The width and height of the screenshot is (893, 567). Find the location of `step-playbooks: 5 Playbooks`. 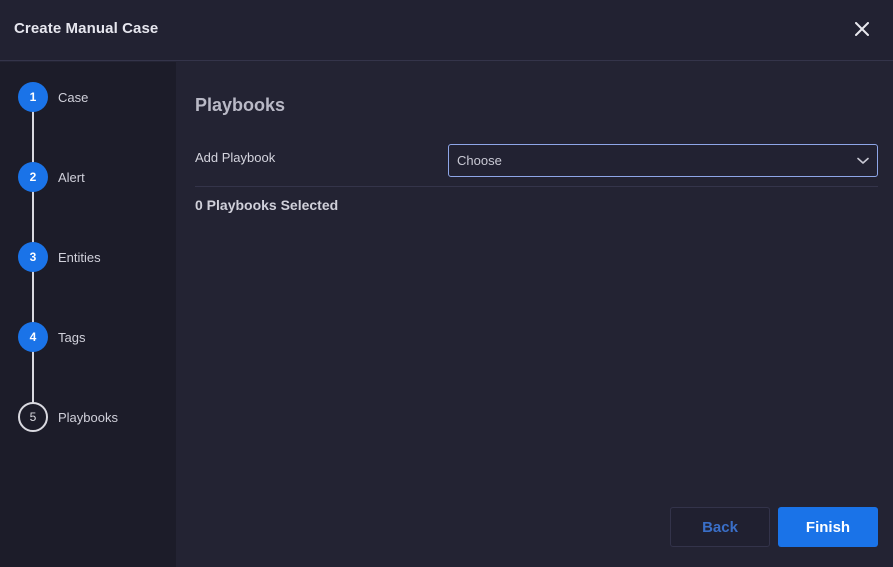

step-playbooks: 5 Playbooks is located at coordinates (68, 417).